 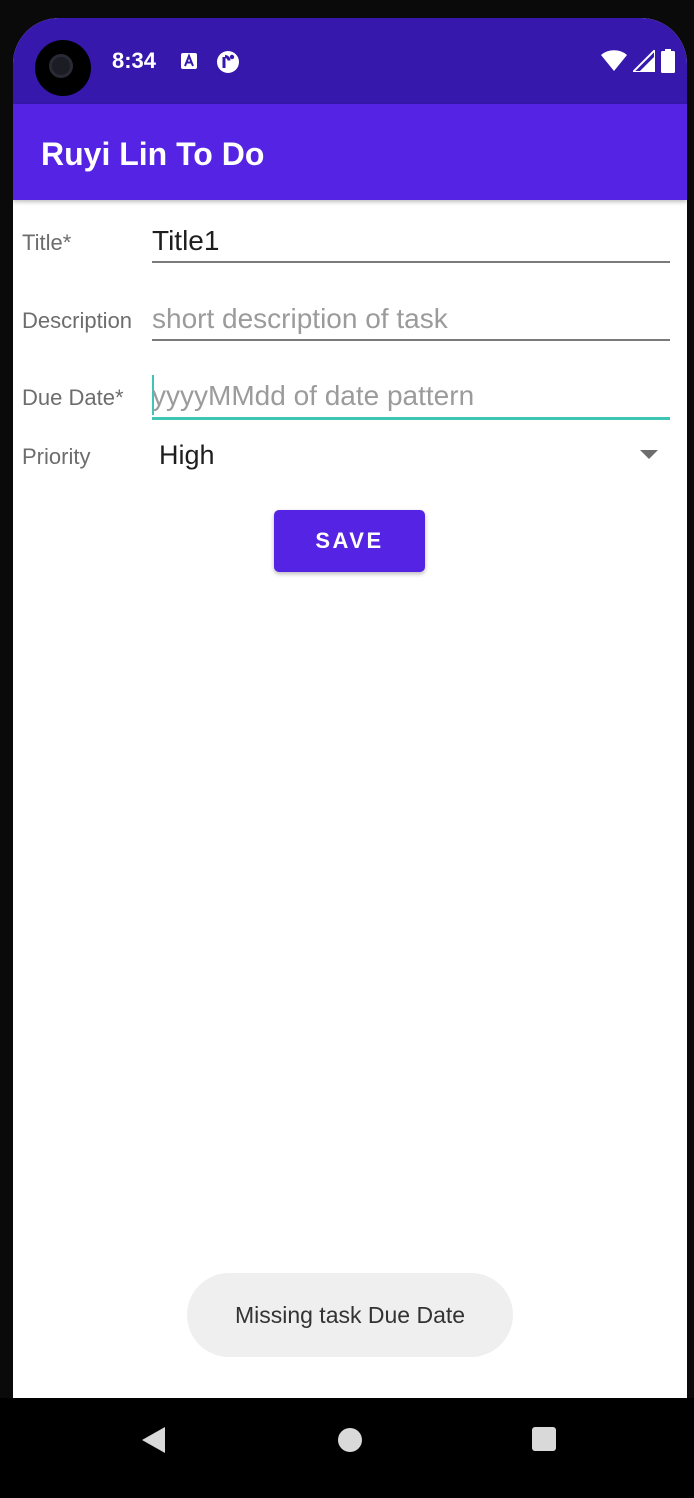 I want to click on app-bar: Ruyi Lin To Do, so click(x=350, y=152).